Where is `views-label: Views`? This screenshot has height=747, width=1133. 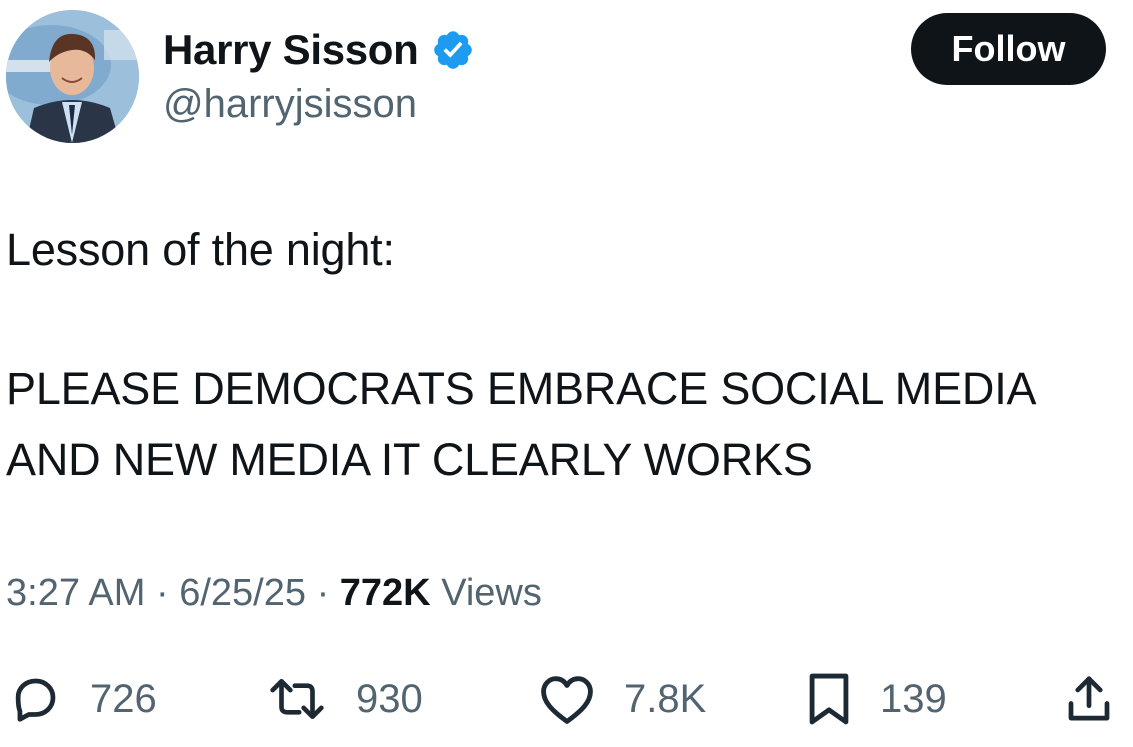 views-label: Views is located at coordinates (491, 593).